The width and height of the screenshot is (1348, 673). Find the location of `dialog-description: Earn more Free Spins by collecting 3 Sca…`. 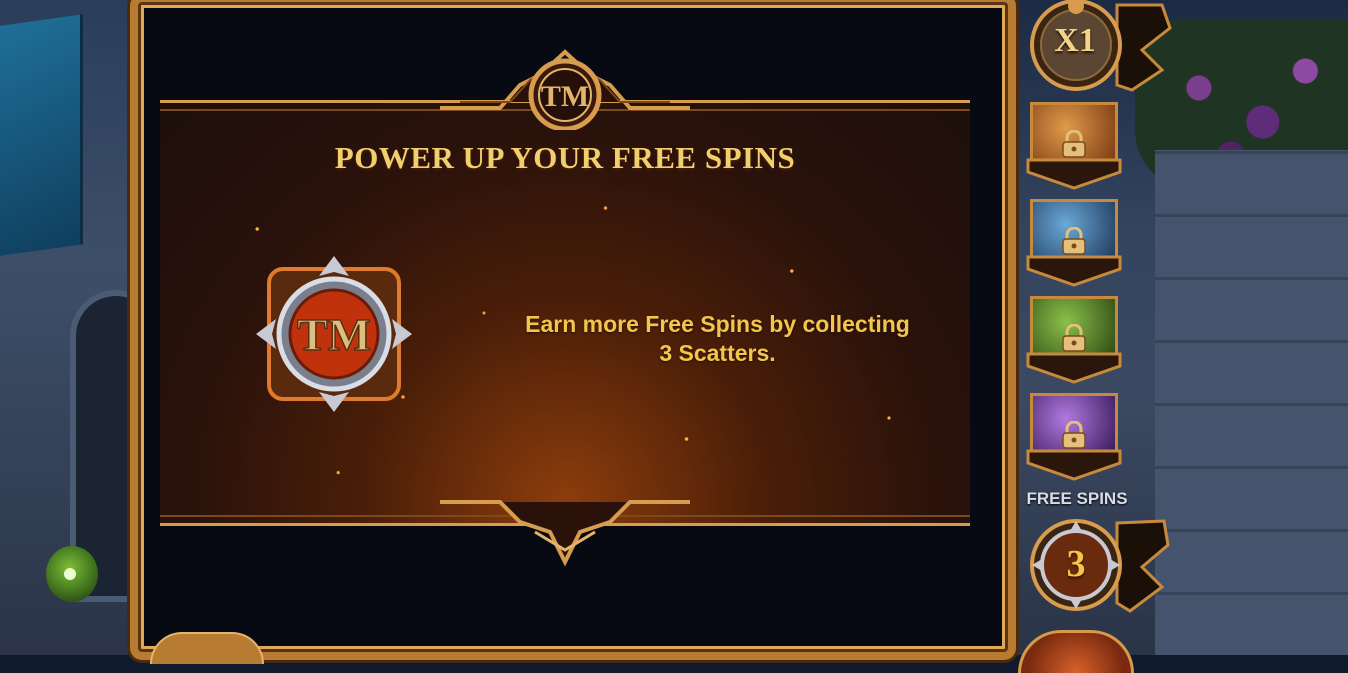

dialog-description: Earn more Free Spins by collecting 3 Sca… is located at coordinates (717, 339).